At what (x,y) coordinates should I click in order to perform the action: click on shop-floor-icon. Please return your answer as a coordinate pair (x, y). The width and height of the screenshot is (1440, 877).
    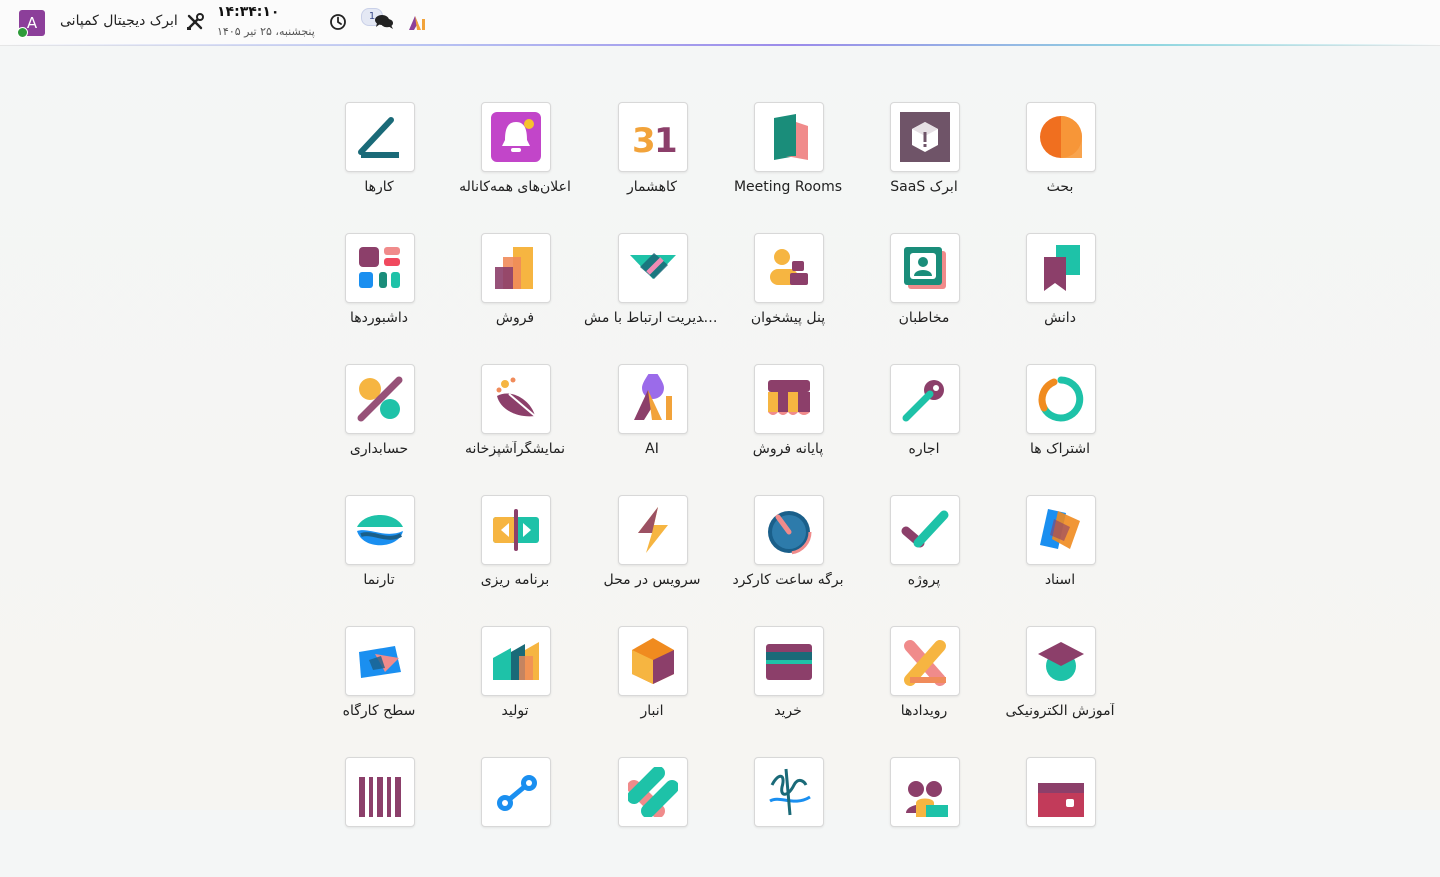
    Looking at the image, I should click on (380, 662).